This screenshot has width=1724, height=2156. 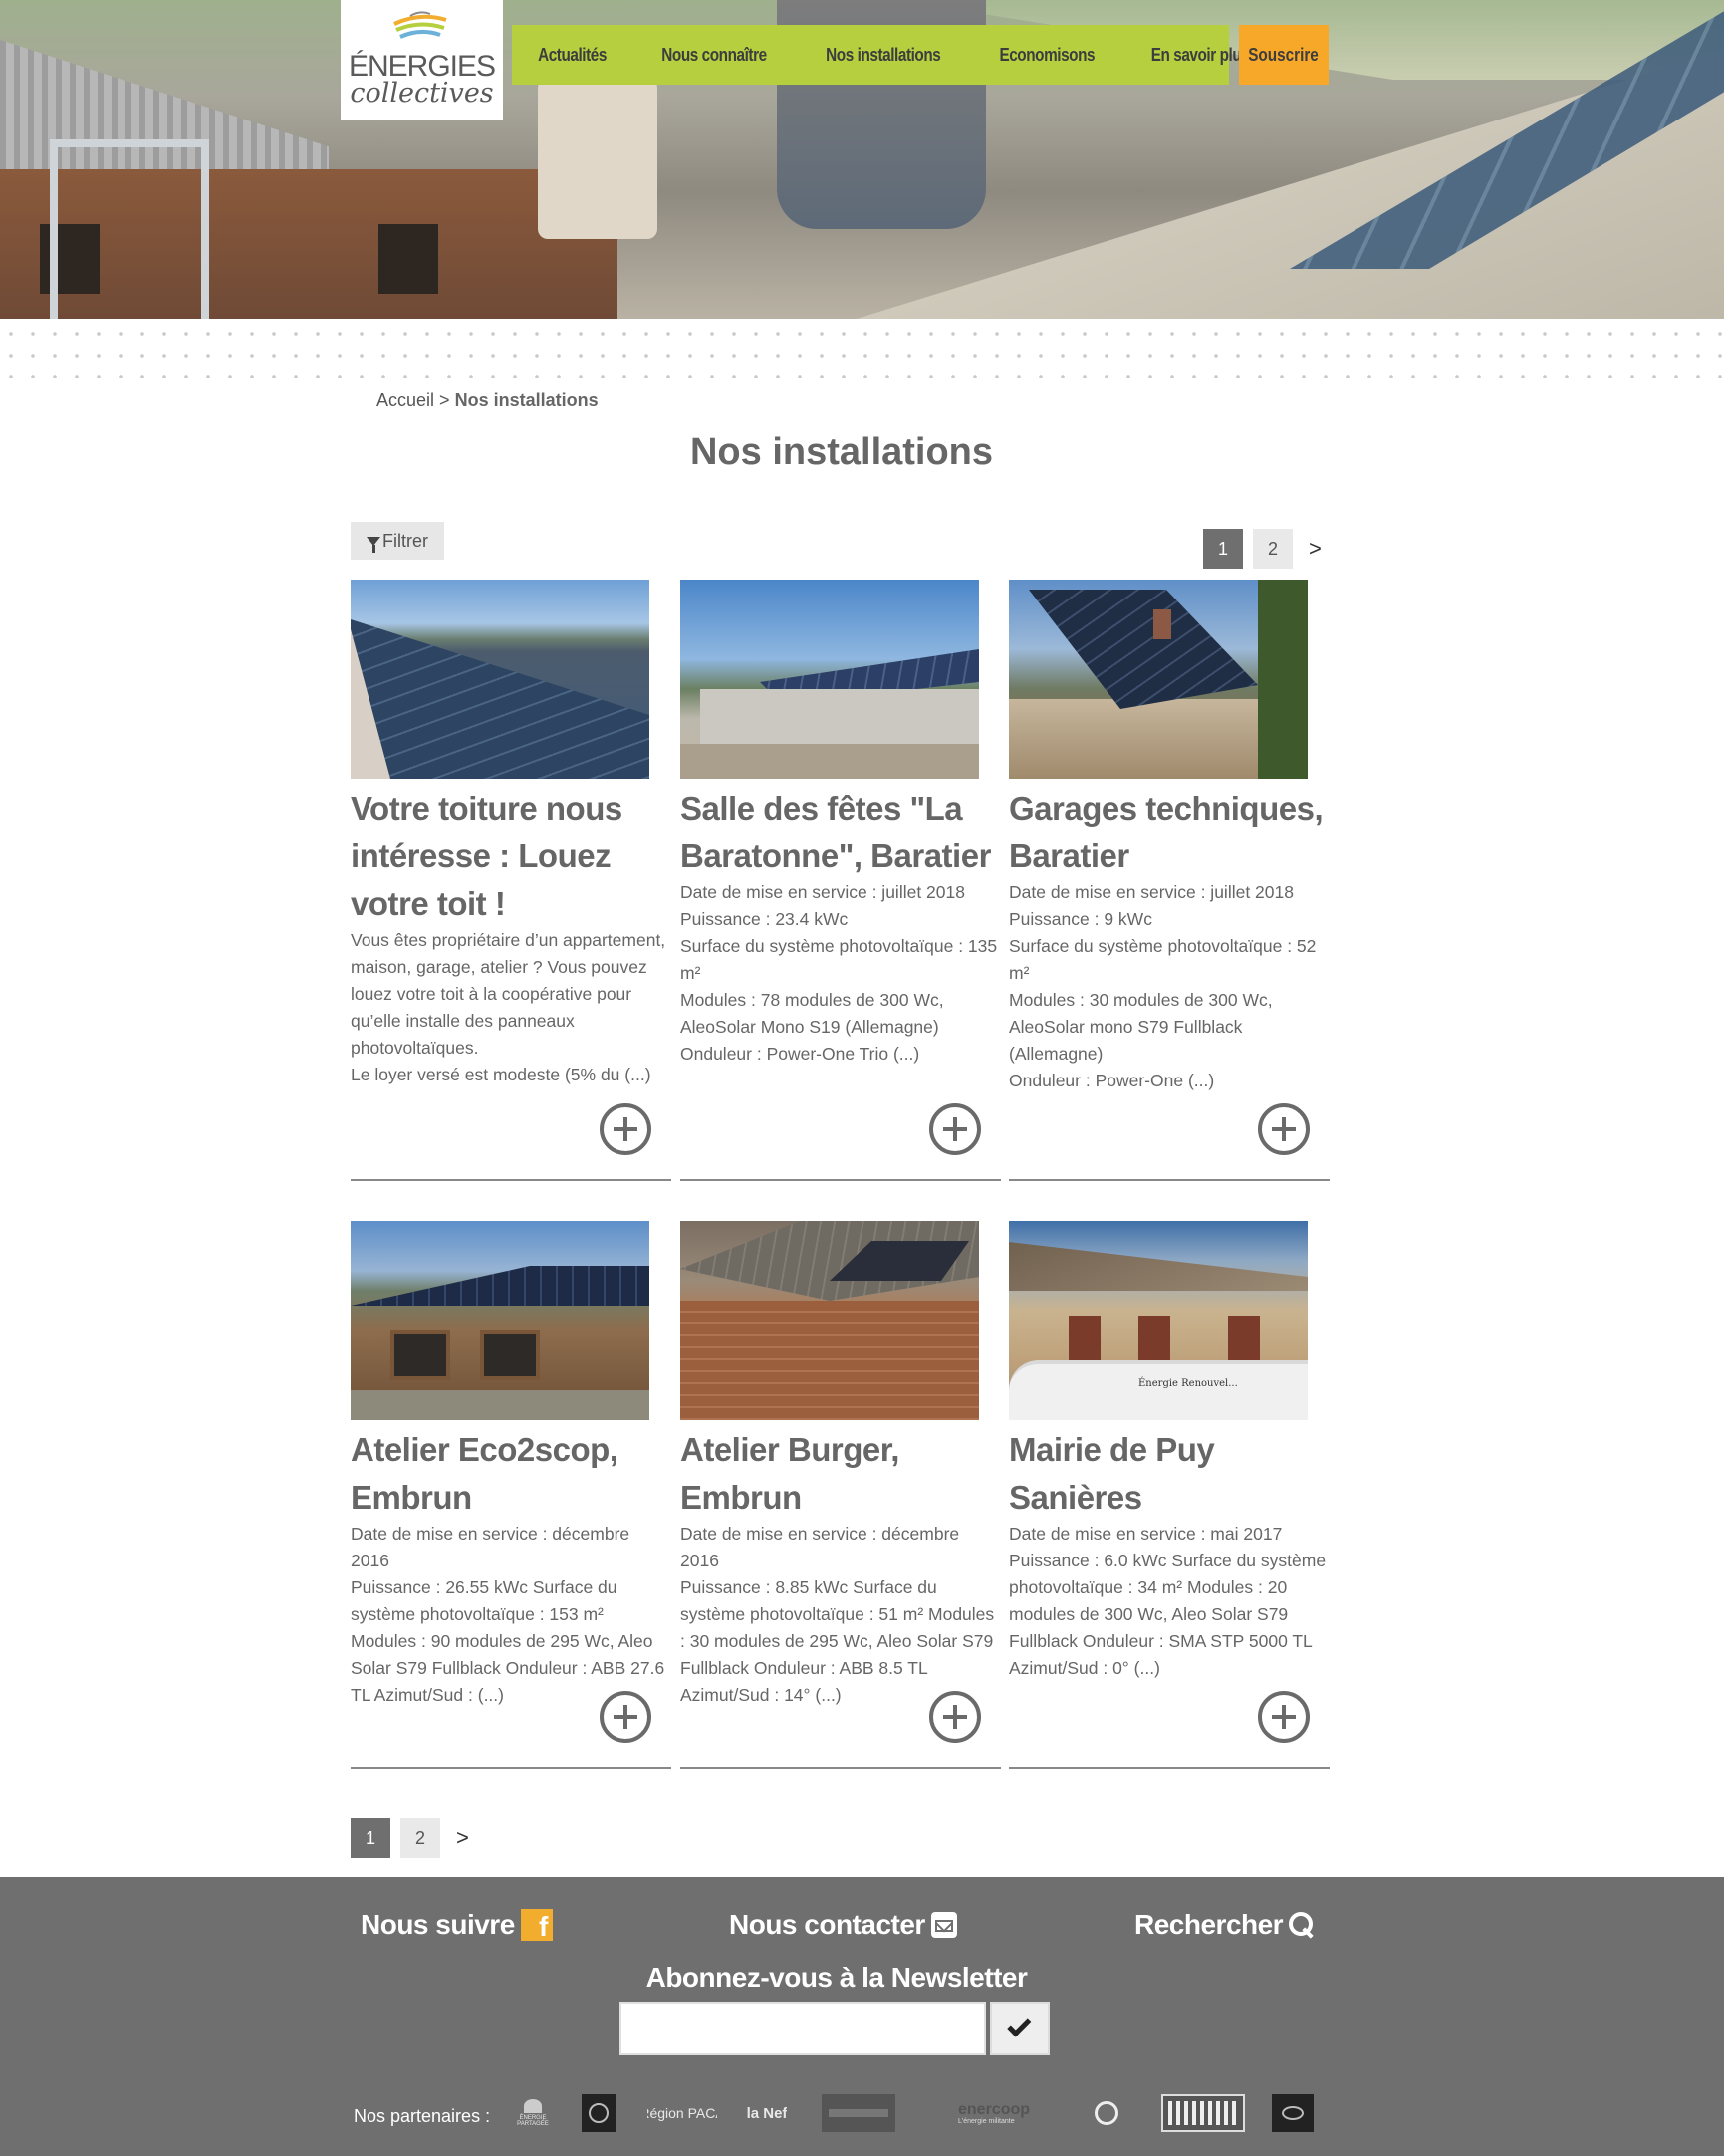 I want to click on page-title: Nos installations, so click(x=841, y=452).